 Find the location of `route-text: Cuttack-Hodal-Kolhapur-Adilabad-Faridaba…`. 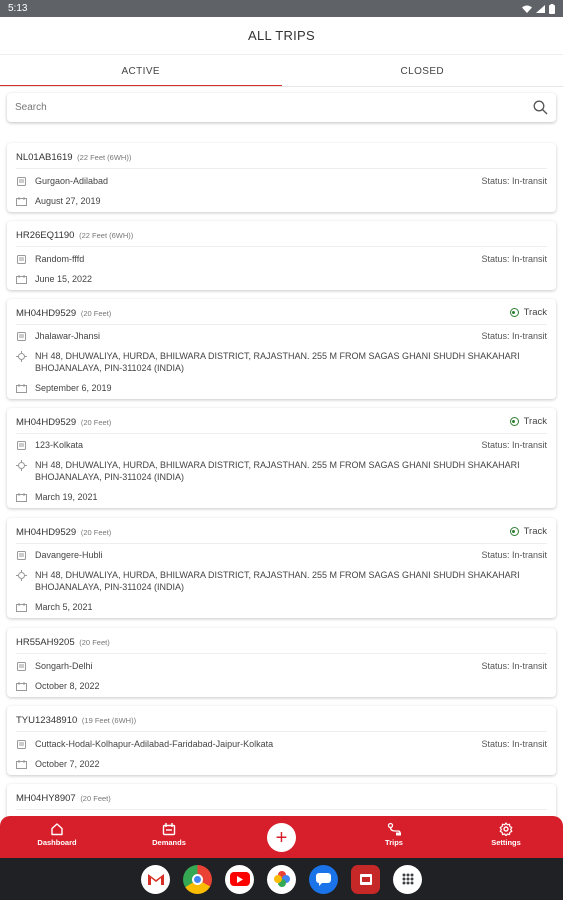

route-text: Cuttack-Hodal-Kolhapur-Adilabad-Faridaba… is located at coordinates (154, 744).